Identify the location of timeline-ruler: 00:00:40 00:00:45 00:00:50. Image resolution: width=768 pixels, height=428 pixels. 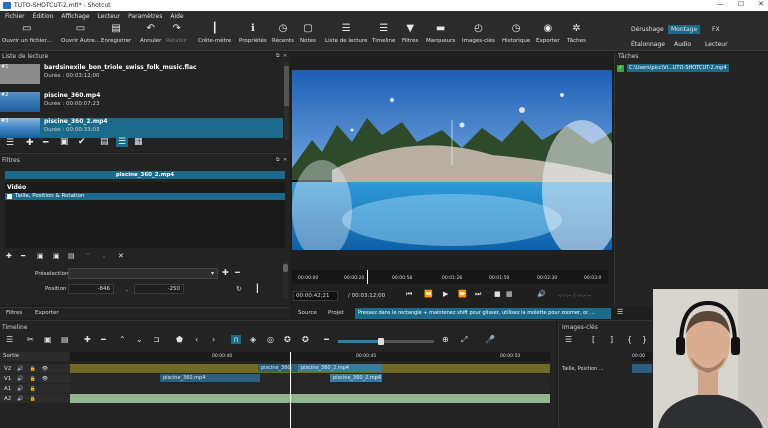
(310, 356).